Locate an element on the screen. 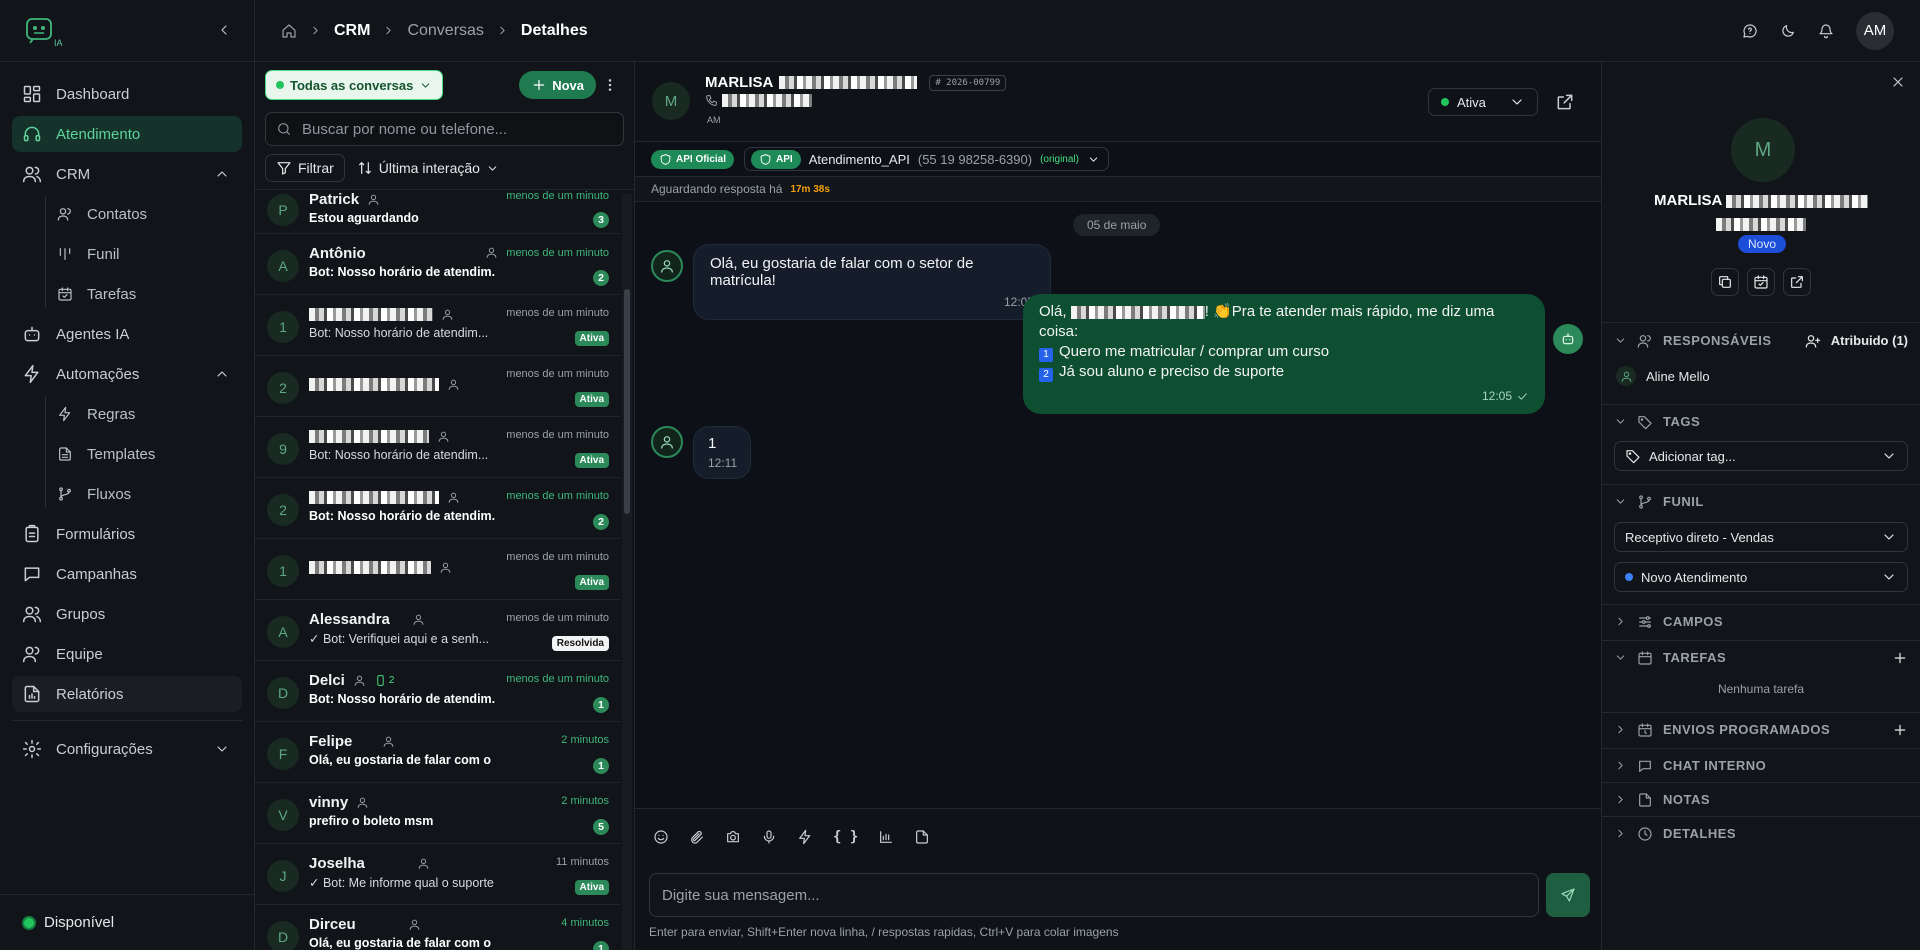 Image resolution: width=1920 pixels, height=950 pixels. new-conversation-button: Nova is located at coordinates (557, 85).